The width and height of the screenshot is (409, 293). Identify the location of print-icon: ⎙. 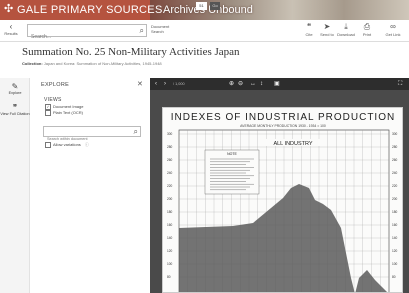
(367, 26).